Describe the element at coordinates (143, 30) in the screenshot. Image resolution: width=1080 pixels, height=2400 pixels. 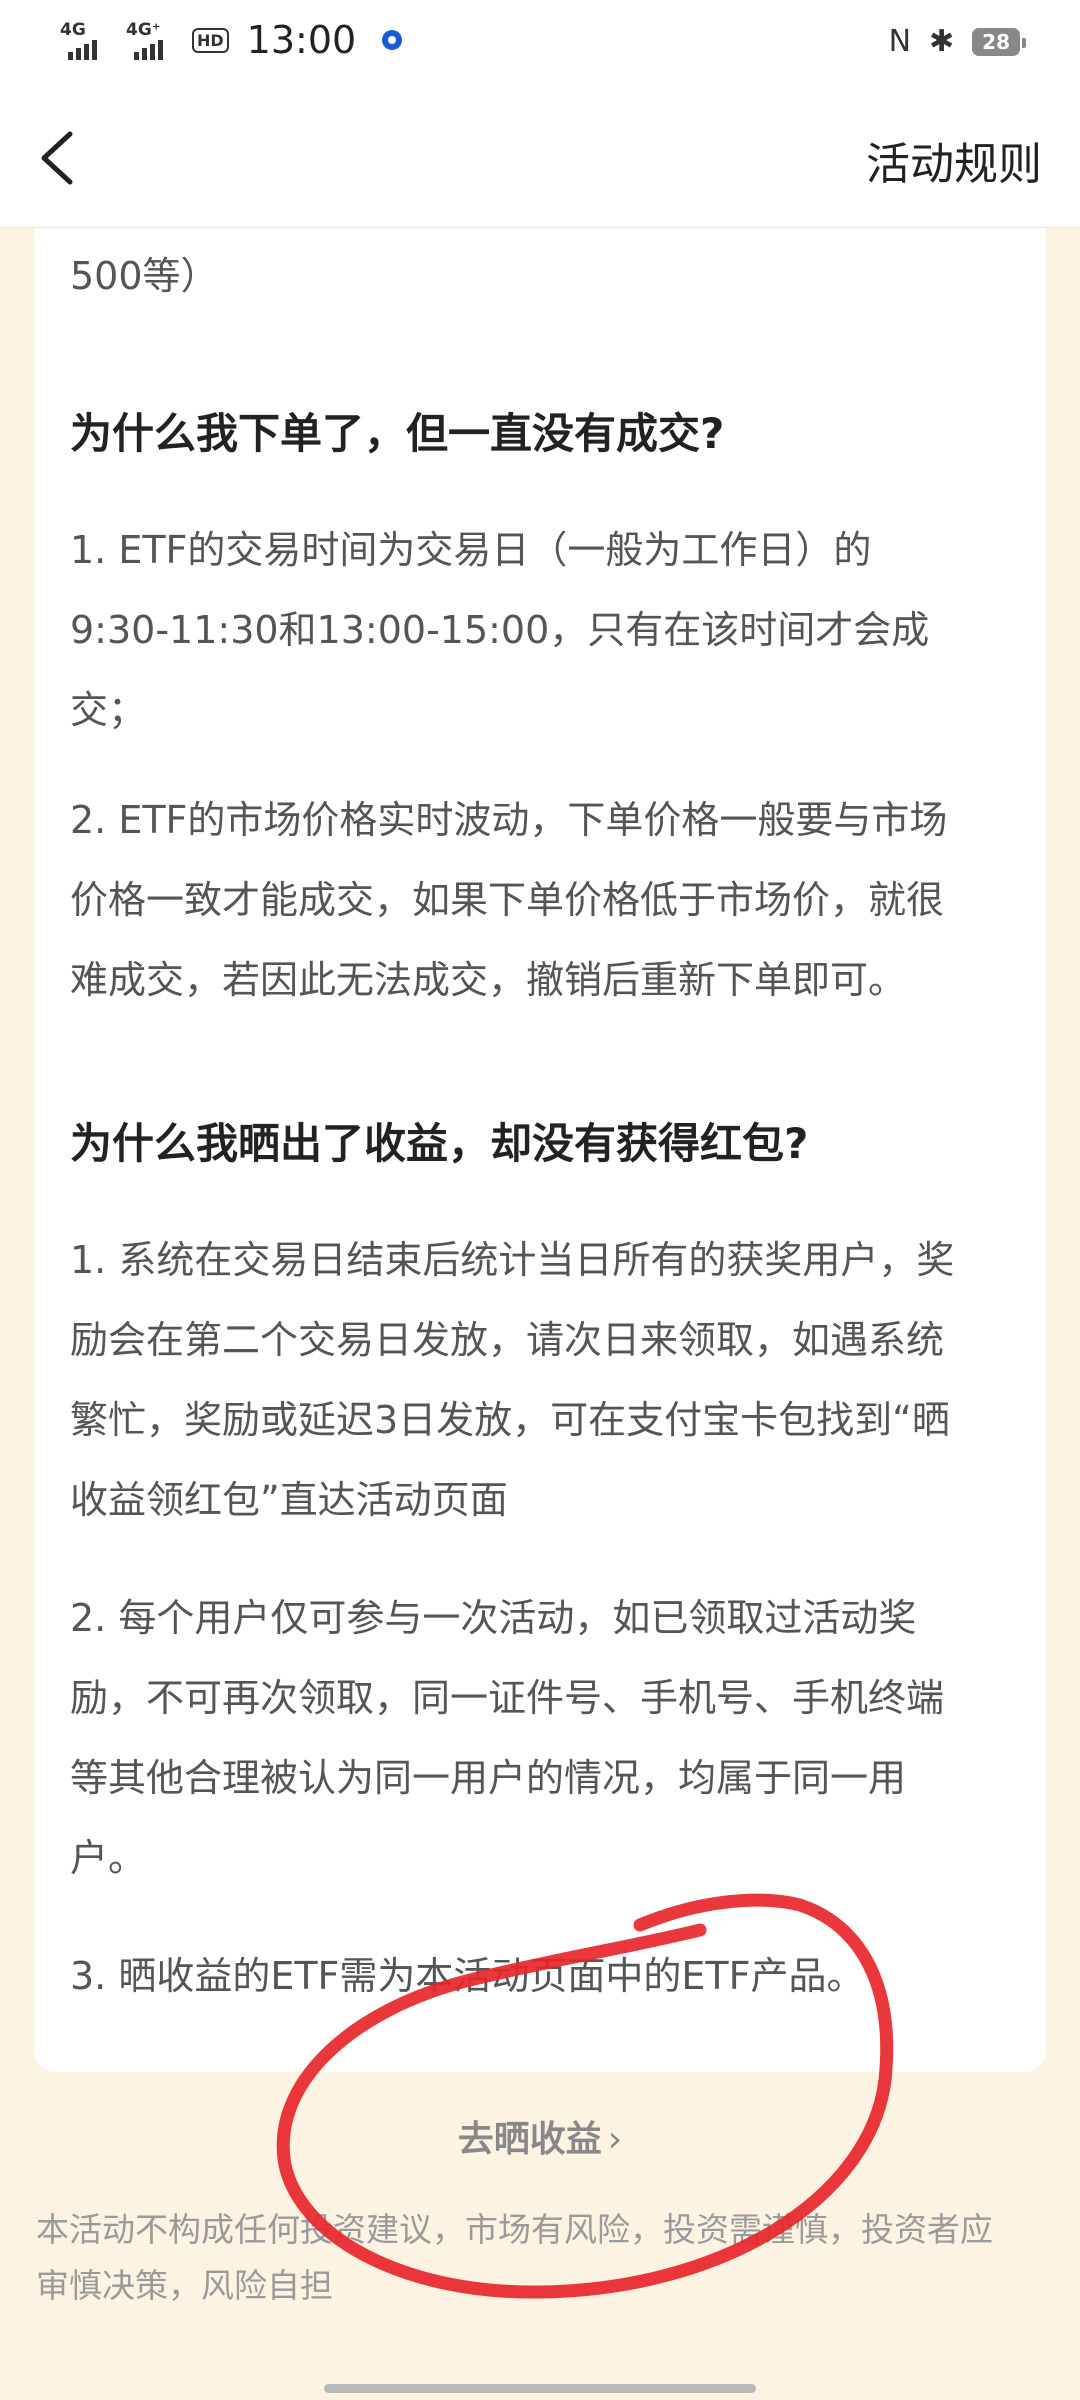
I see `network-type-label-2: 4G⁺` at that location.